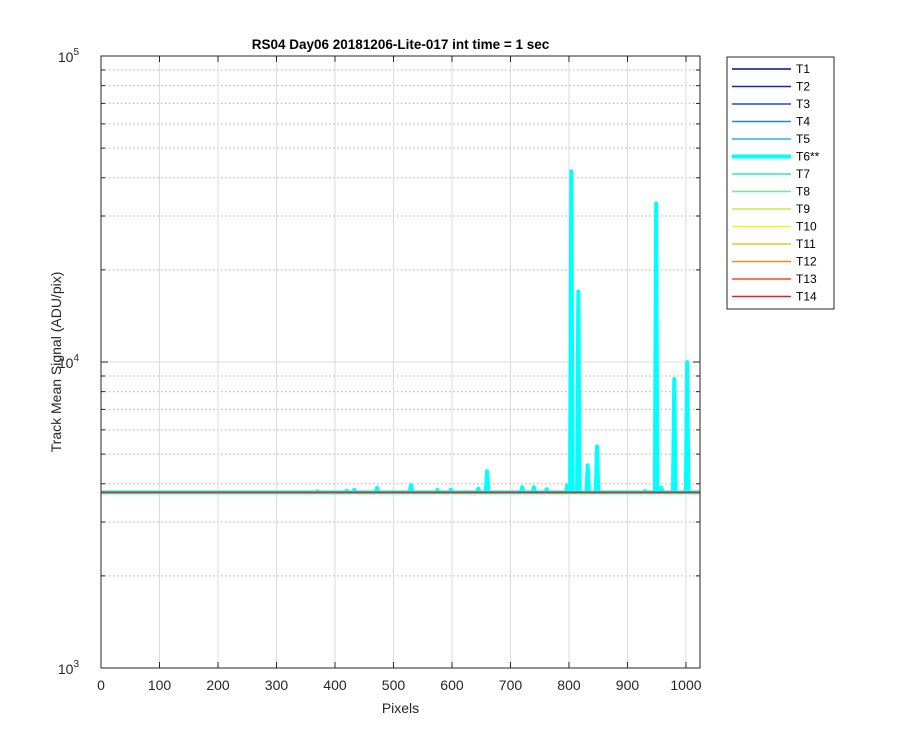 This screenshot has width=900, height=750. What do you see at coordinates (628, 685) in the screenshot?
I see `x-tick-label: 900` at bounding box center [628, 685].